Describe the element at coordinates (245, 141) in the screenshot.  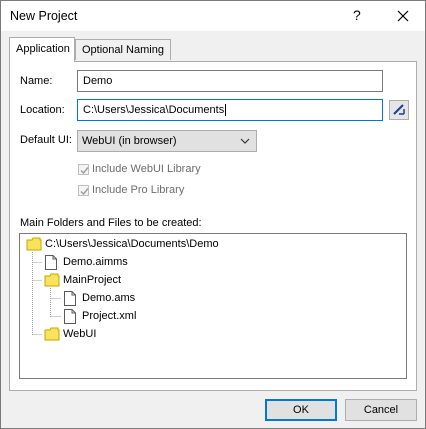
I see `chevron-down-icon` at that location.